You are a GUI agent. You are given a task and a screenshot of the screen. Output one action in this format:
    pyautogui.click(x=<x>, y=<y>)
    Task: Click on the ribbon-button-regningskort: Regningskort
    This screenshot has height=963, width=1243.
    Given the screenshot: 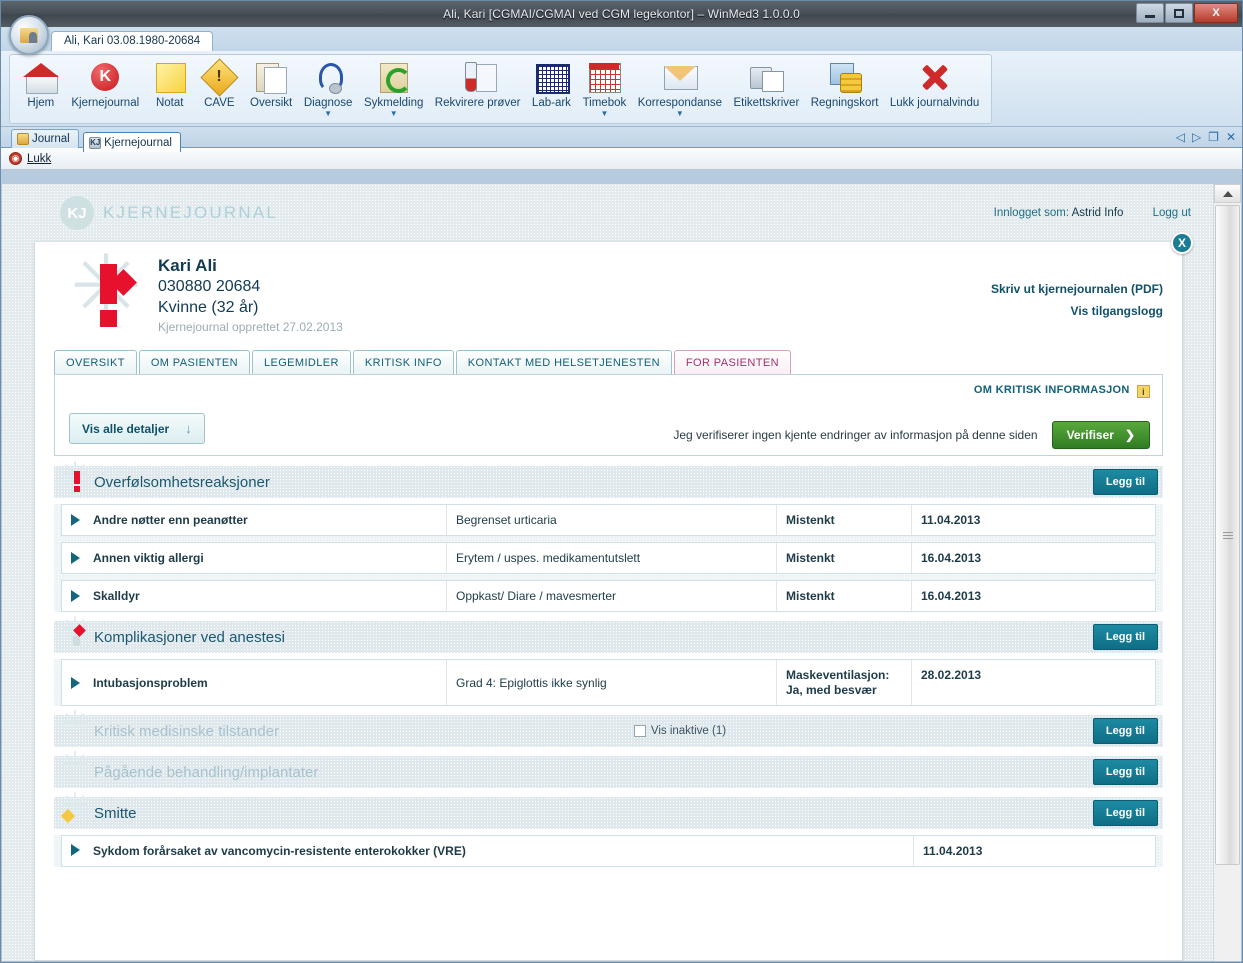 What is the action you would take?
    pyautogui.click(x=844, y=84)
    